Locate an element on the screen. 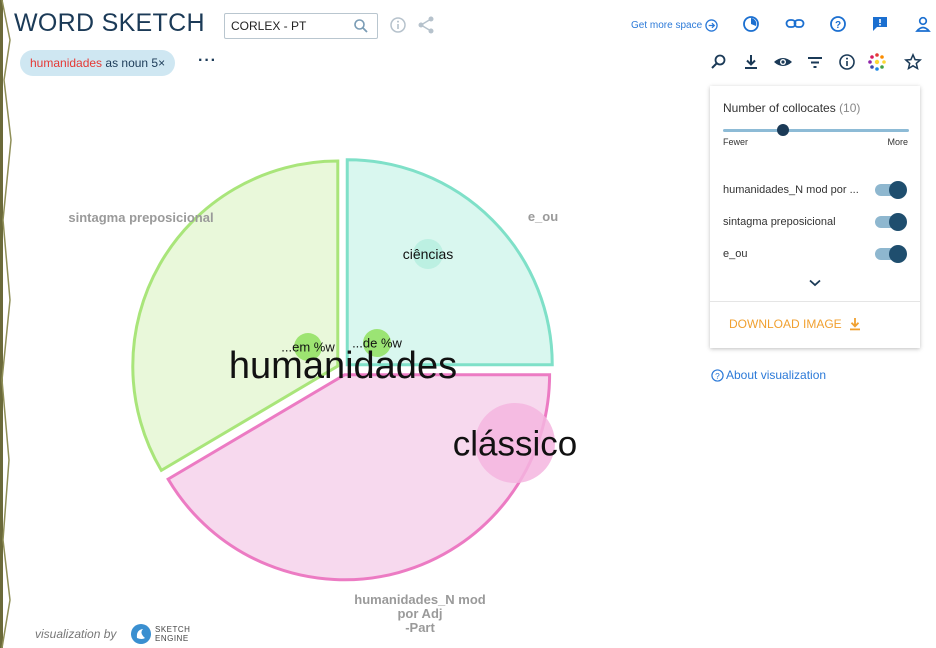 This screenshot has width=936, height=648. download-icon is located at coordinates (854, 324).